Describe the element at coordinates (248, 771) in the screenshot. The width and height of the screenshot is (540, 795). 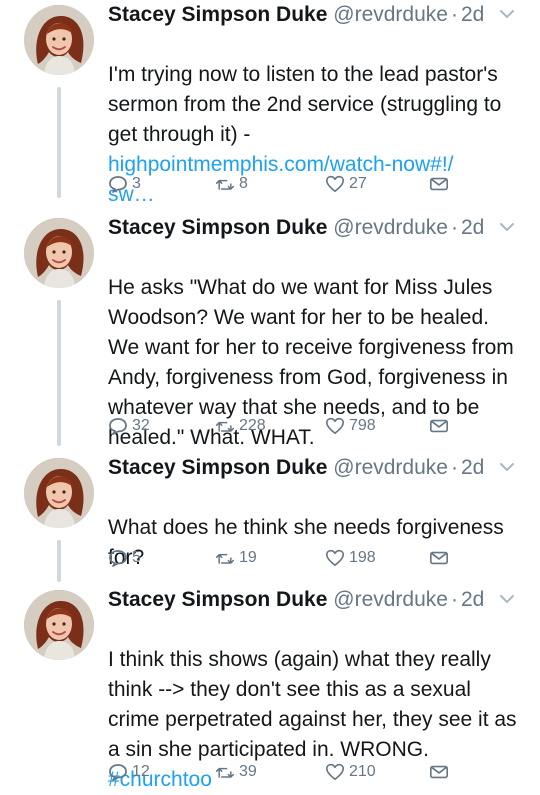
I see `retweet-count: 39` at that location.